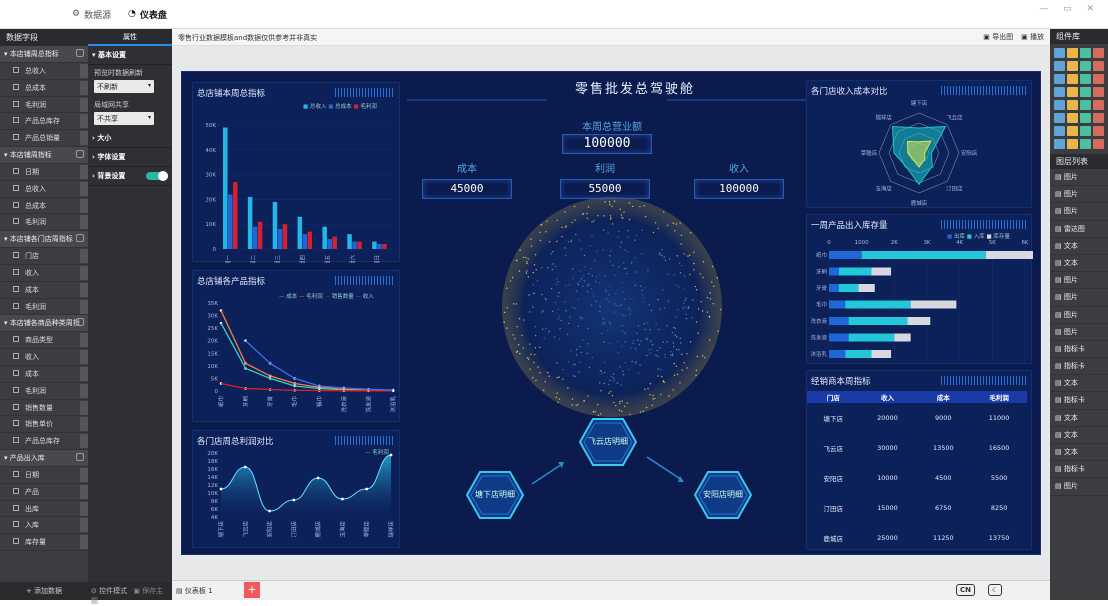 The image size is (1108, 606). I want to click on field-item: 成本, so click(44, 374).